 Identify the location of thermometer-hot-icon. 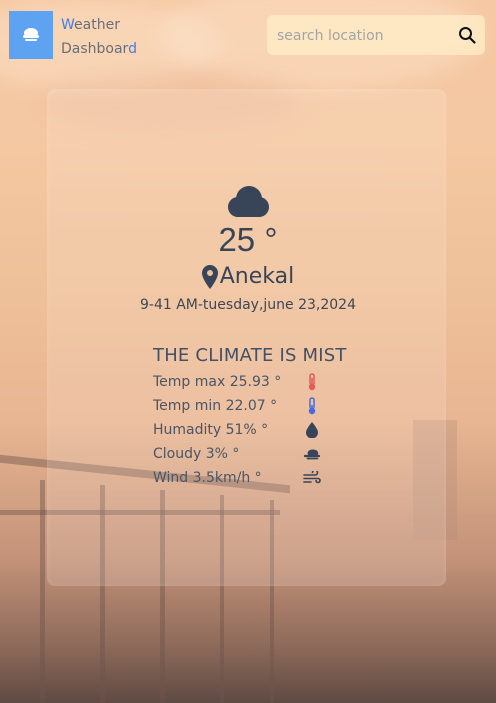
(312, 382).